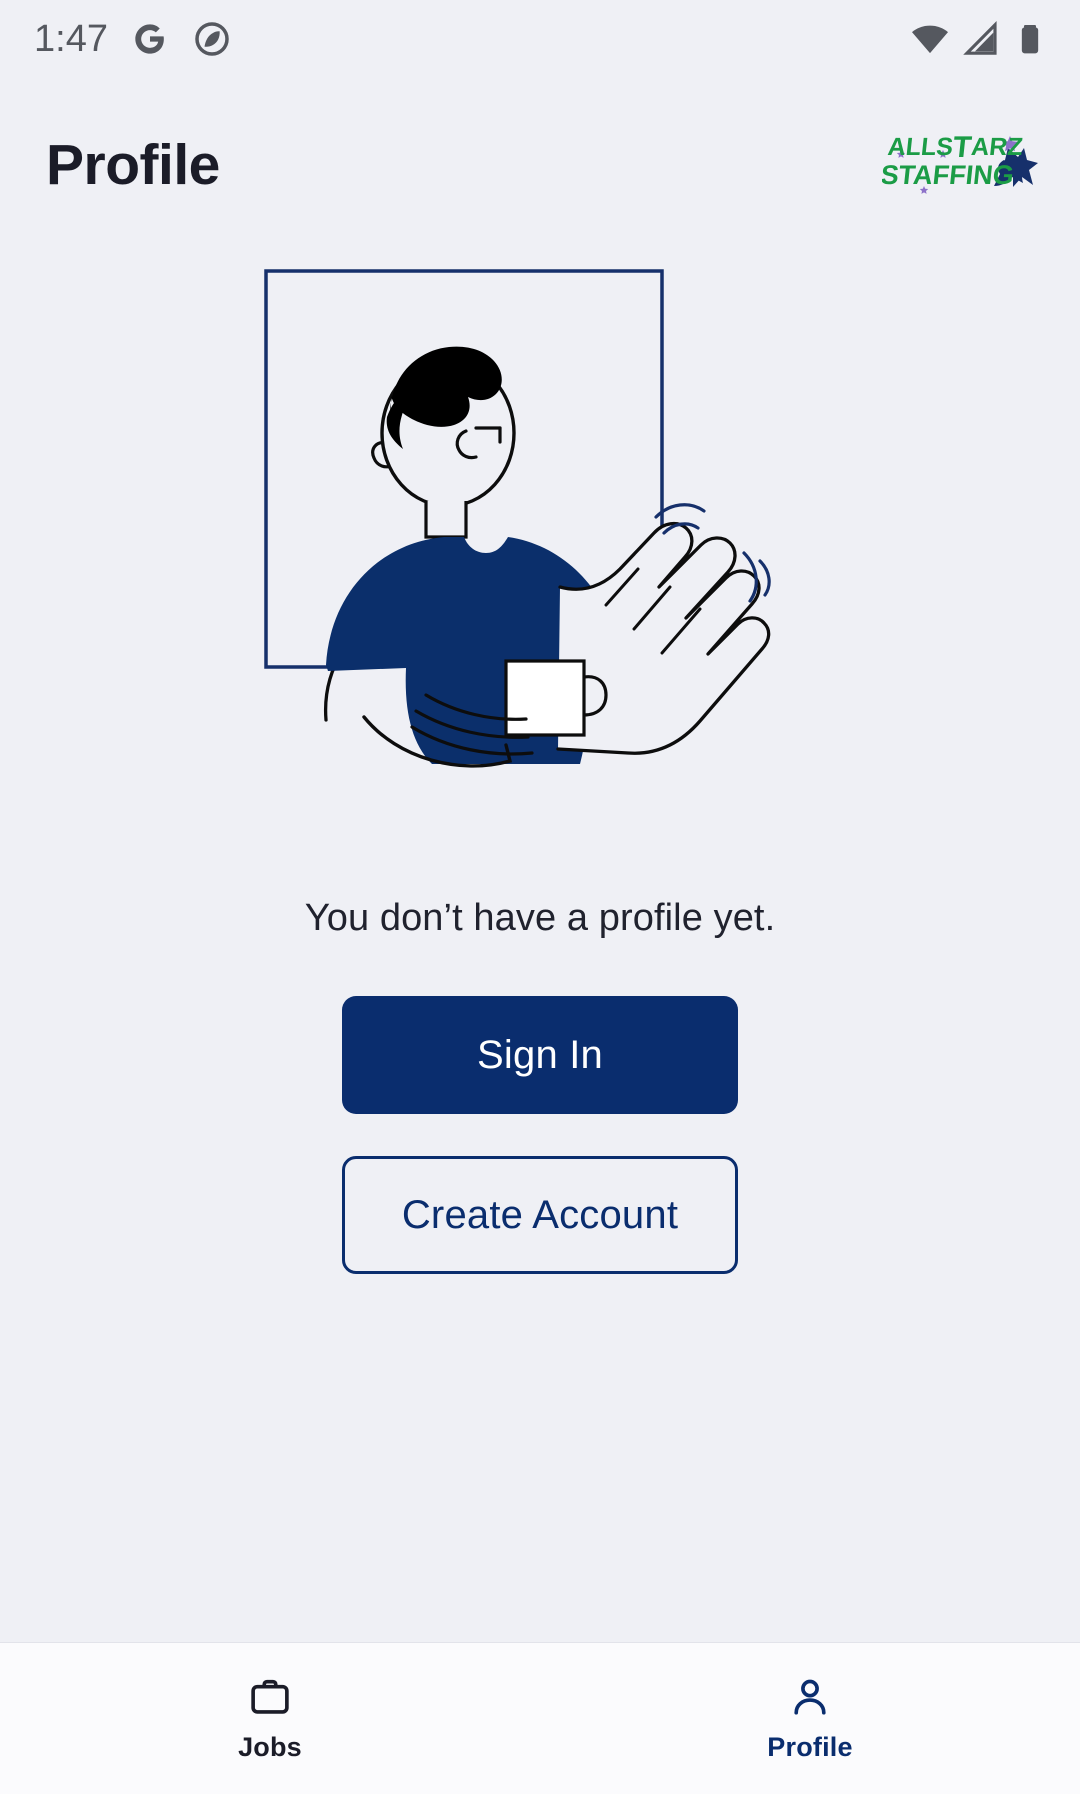 The image size is (1080, 1794). Describe the element at coordinates (540, 918) in the screenshot. I see `empty-state-message: You don’t have a profile yet.` at that location.